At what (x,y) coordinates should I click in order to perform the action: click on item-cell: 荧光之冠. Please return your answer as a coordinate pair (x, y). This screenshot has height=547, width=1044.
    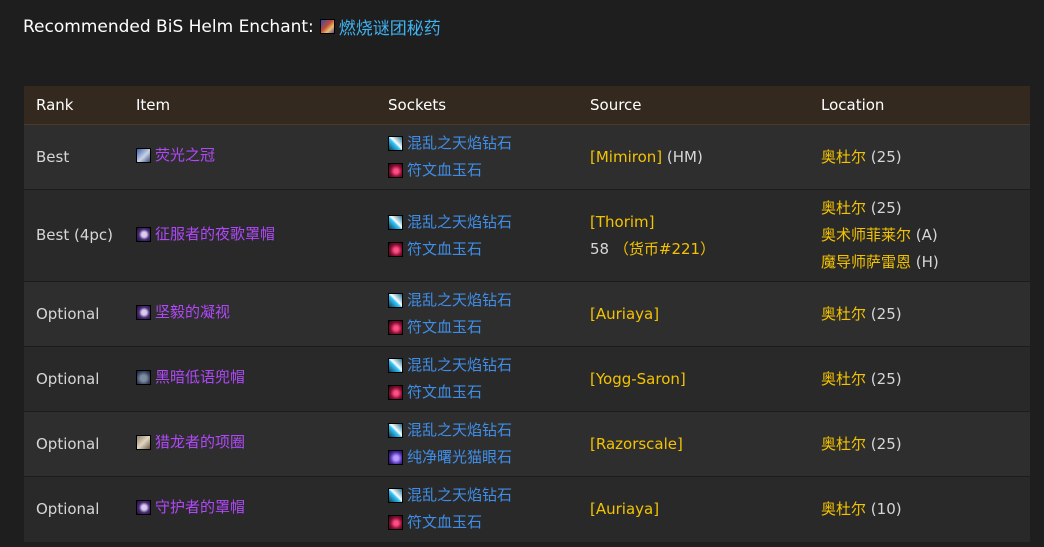
    Looking at the image, I should click on (250, 157).